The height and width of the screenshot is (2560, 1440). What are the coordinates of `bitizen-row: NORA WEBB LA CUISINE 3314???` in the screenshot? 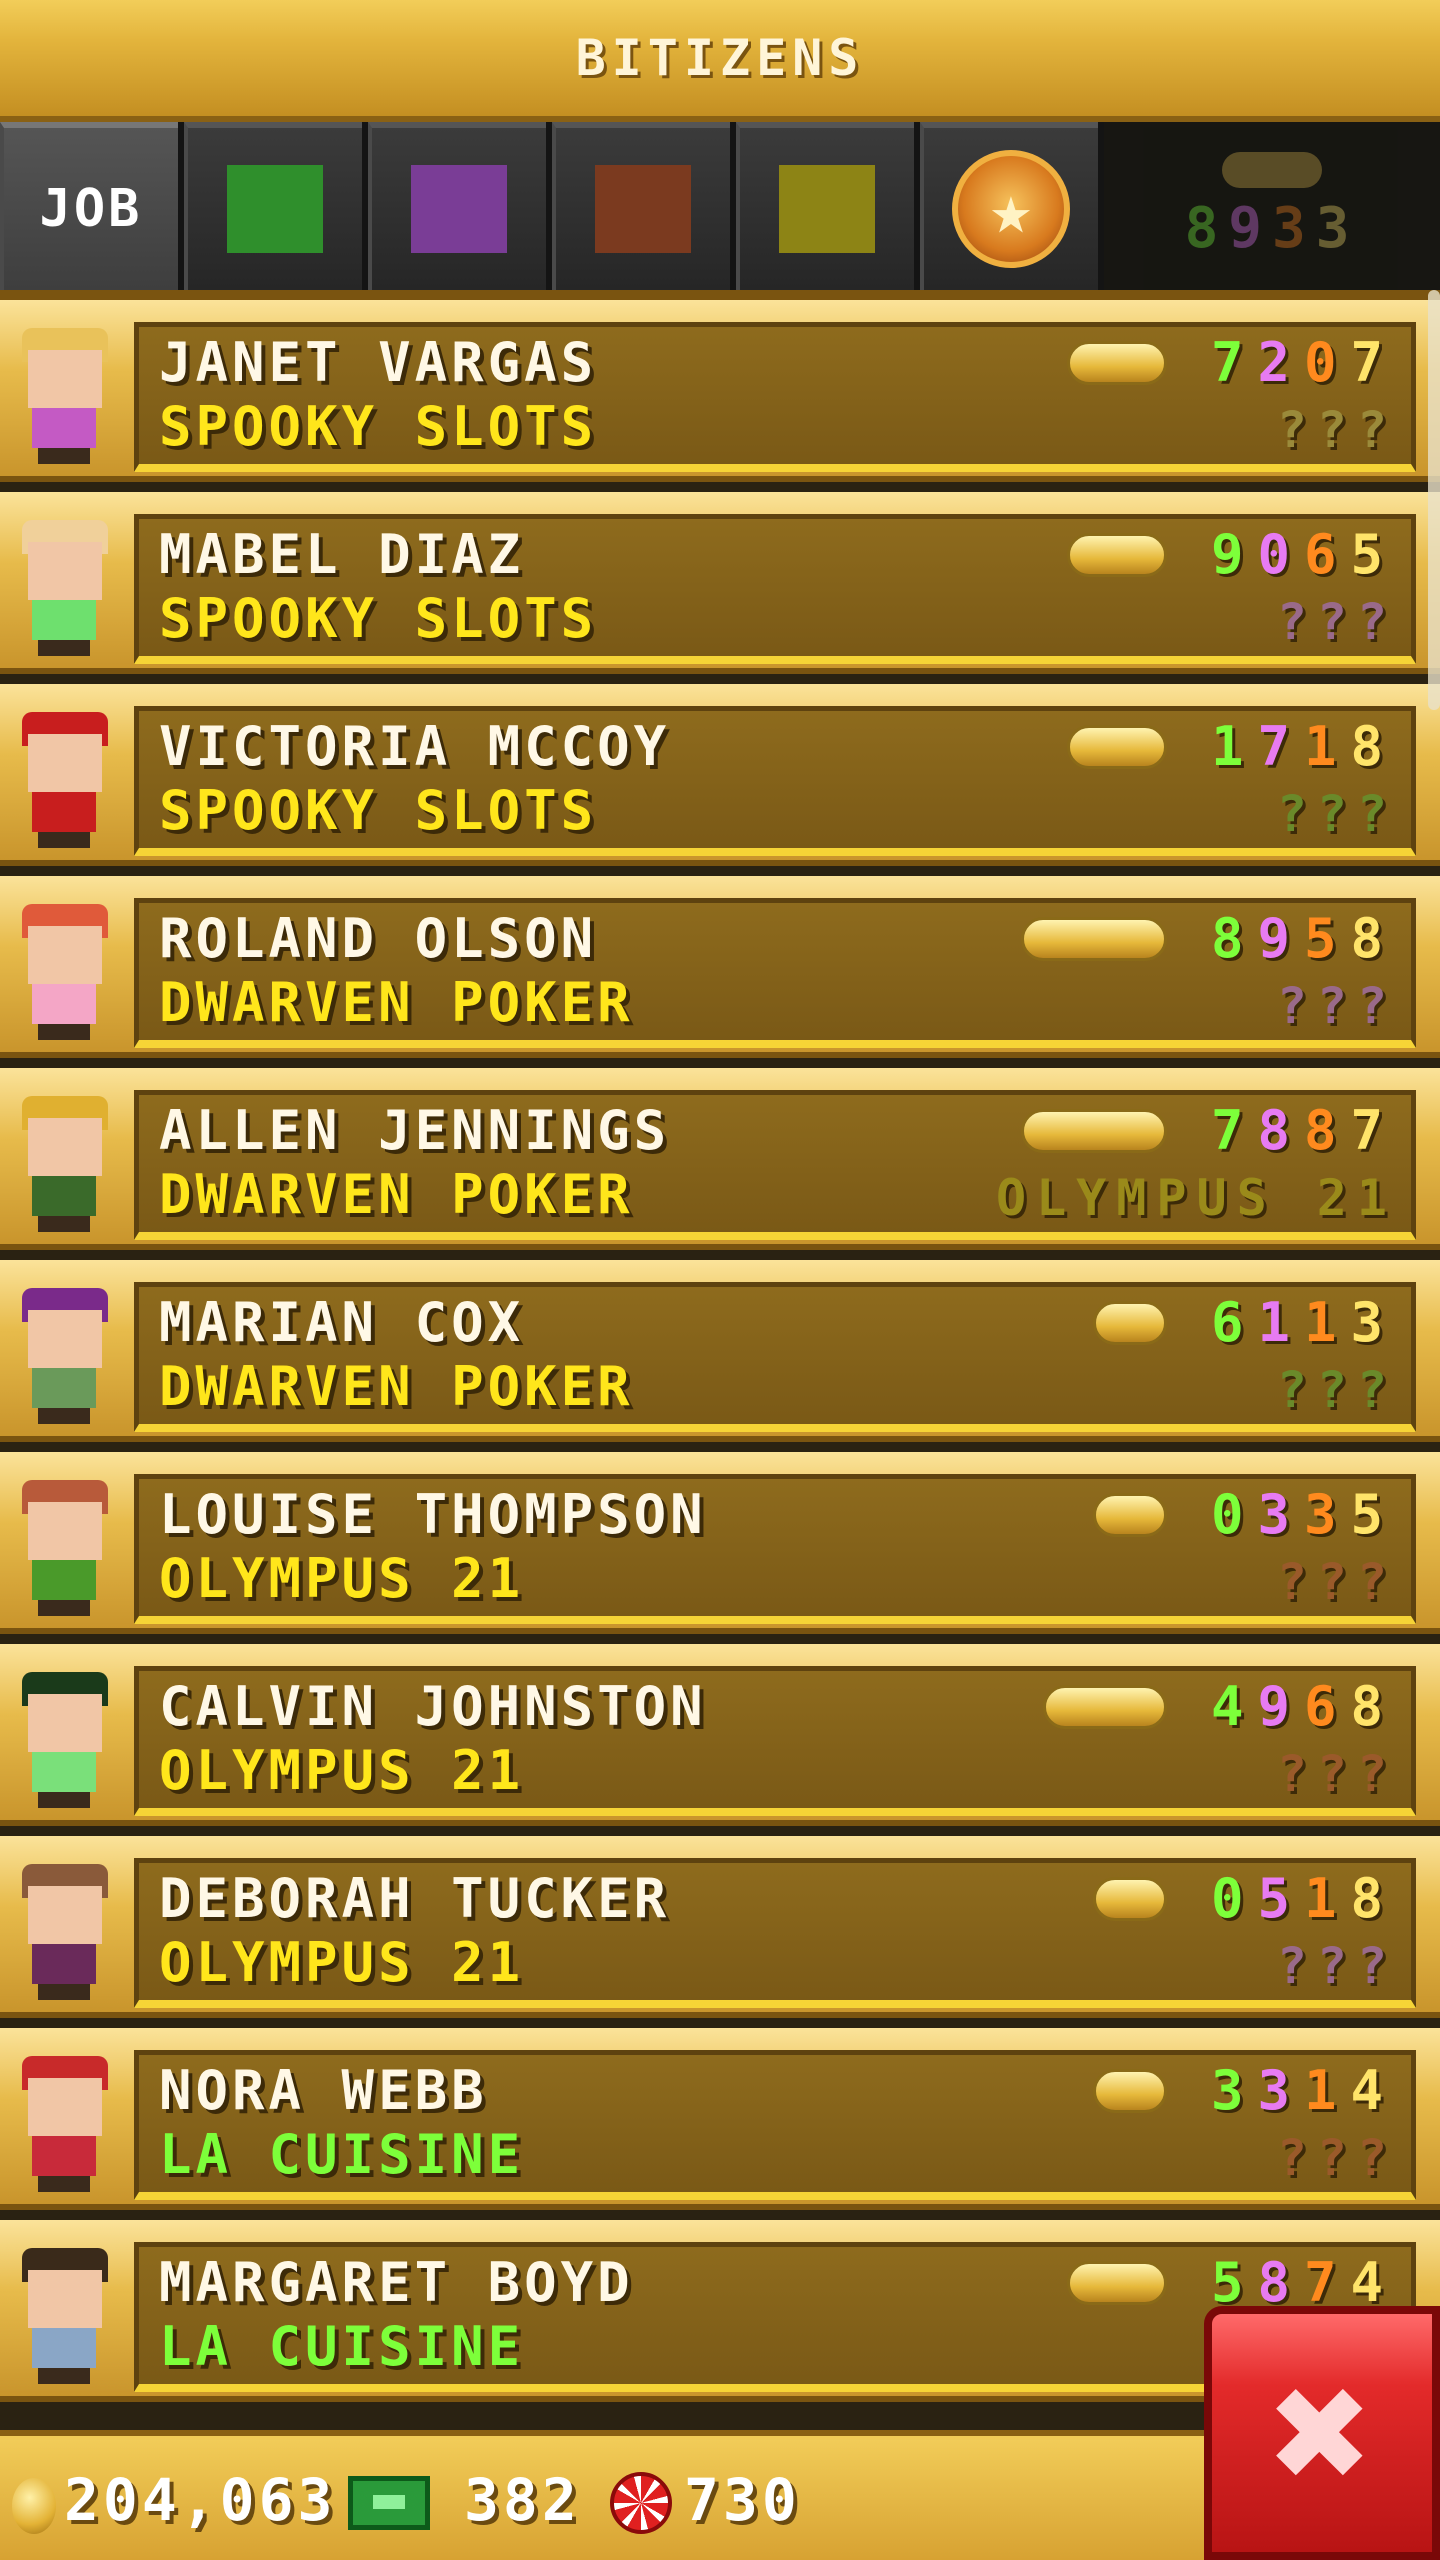 It's located at (720, 2119).